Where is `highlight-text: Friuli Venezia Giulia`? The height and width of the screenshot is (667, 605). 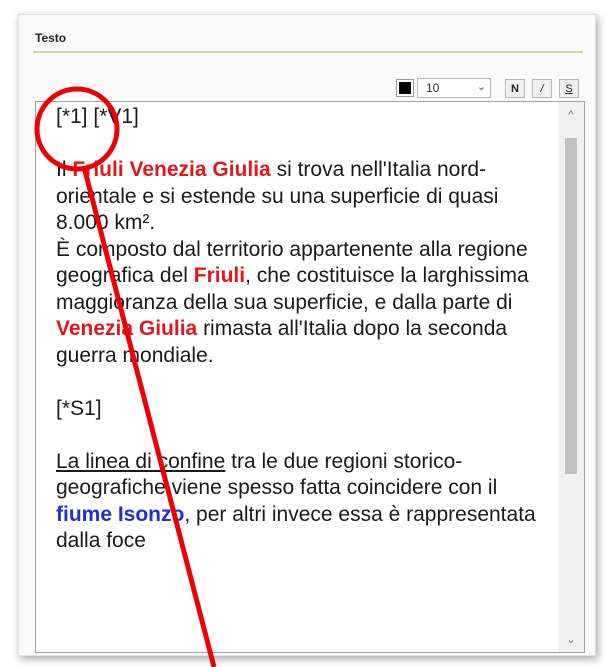 highlight-text: Friuli Venezia Giulia is located at coordinates (171, 169).